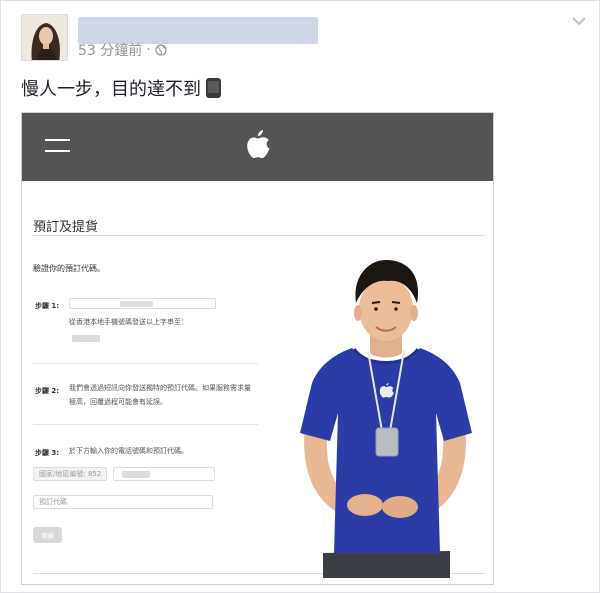  What do you see at coordinates (136, 474) in the screenshot?
I see `redacted-phone` at bounding box center [136, 474].